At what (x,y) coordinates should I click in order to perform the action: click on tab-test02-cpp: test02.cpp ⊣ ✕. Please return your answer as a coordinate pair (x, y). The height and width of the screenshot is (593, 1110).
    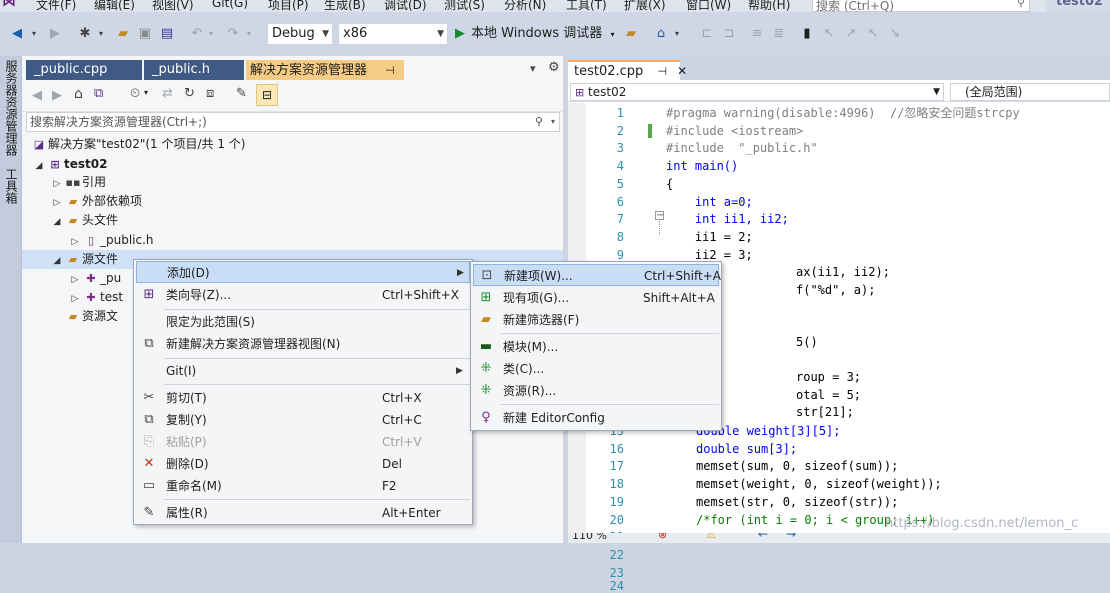
    Looking at the image, I should click on (627, 70).